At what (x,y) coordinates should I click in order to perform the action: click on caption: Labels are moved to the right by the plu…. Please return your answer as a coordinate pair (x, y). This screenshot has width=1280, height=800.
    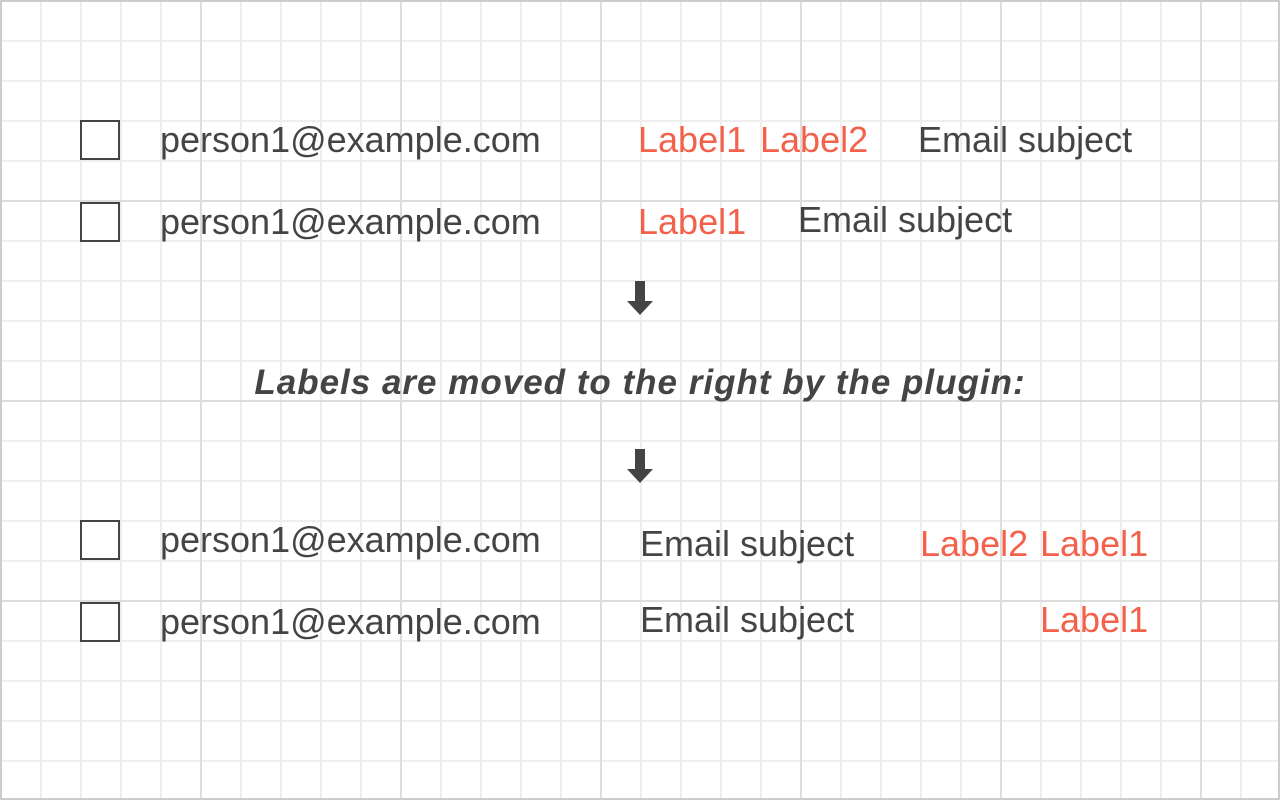
    Looking at the image, I should click on (640, 382).